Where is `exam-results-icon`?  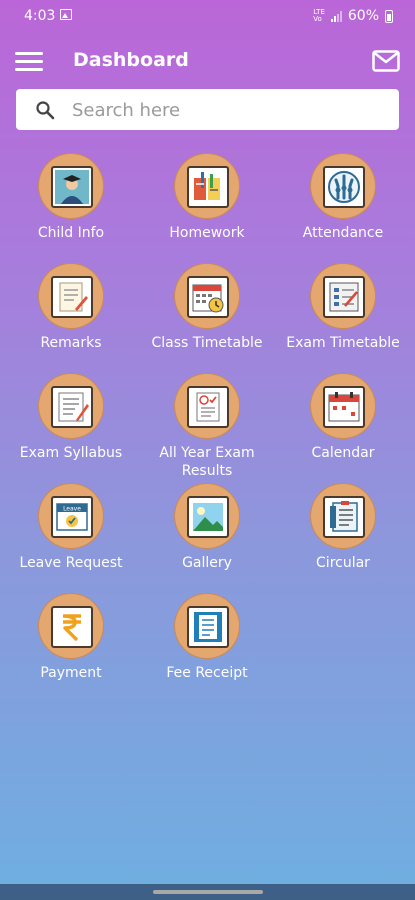
exam-results-icon is located at coordinates (208, 407).